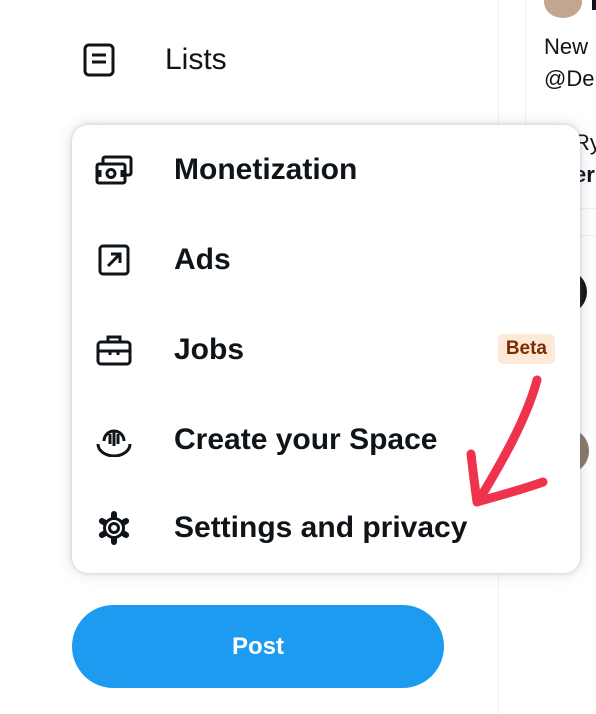 The height and width of the screenshot is (714, 596). I want to click on menu-item-monetization: Monetization, so click(326, 170).